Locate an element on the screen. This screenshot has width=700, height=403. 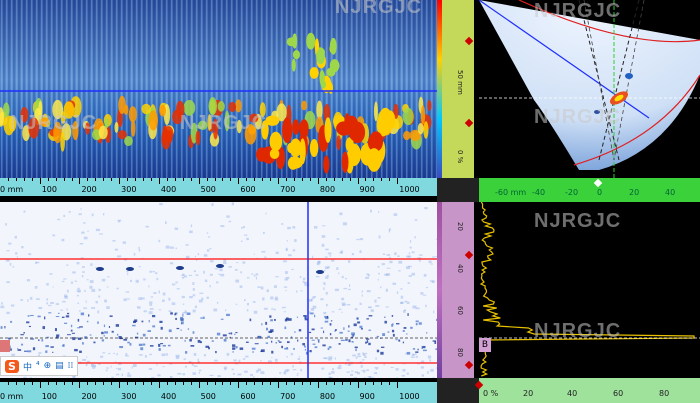
left-edge-marker is located at coordinates (5, 346).